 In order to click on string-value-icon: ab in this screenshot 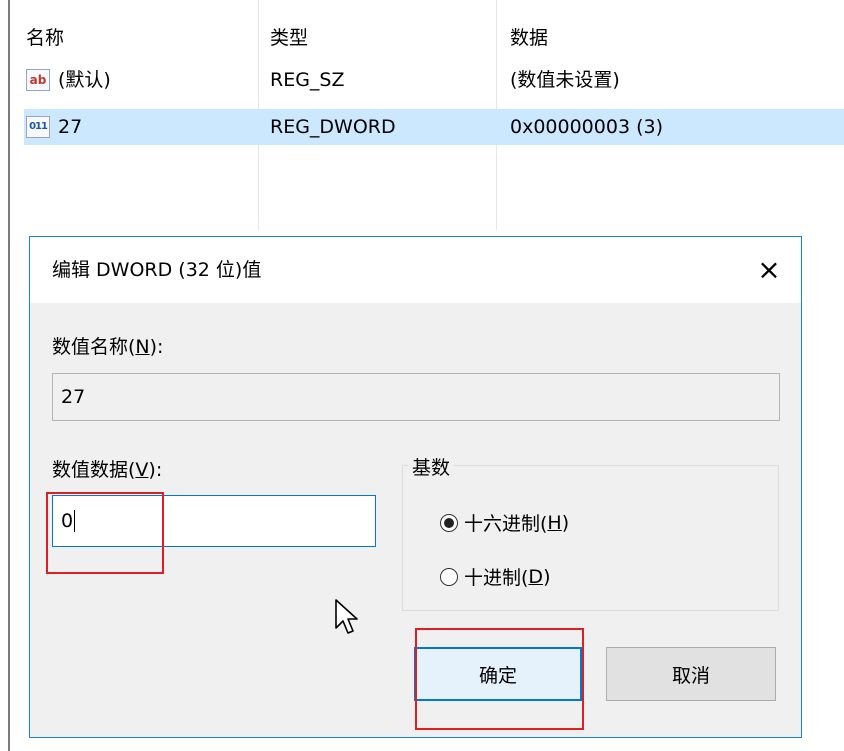, I will do `click(38, 80)`.